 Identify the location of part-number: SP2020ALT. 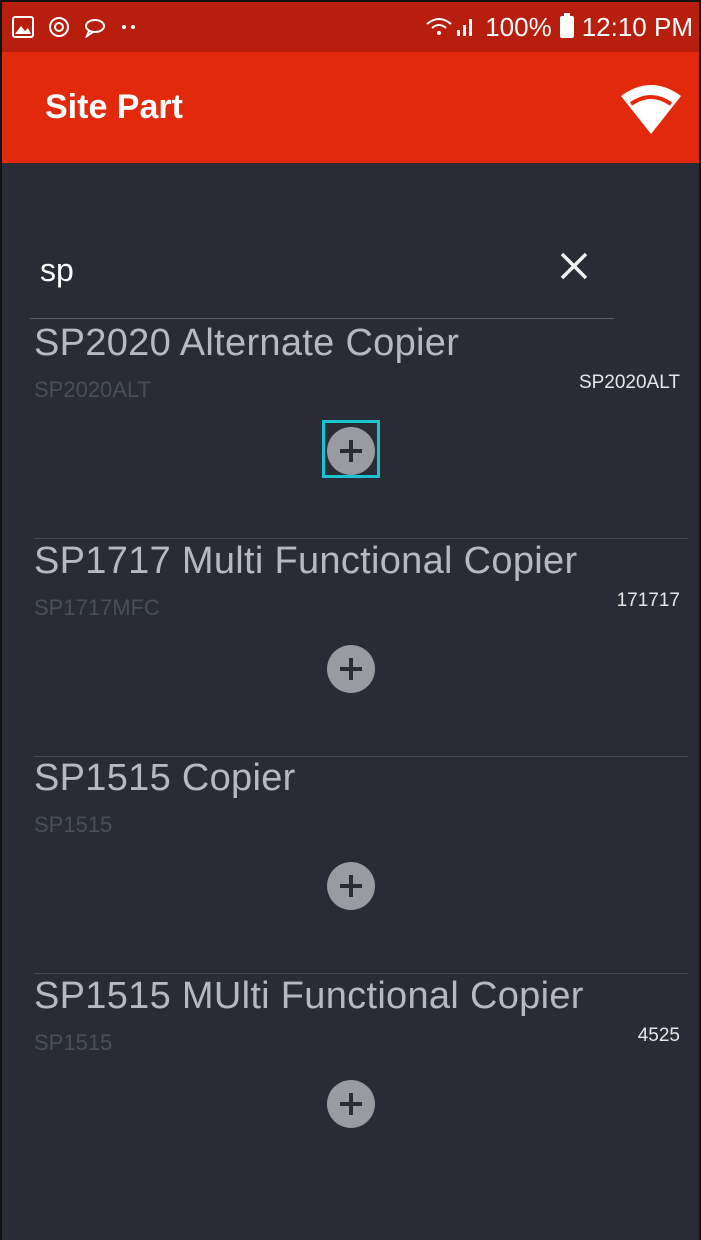
(629, 382).